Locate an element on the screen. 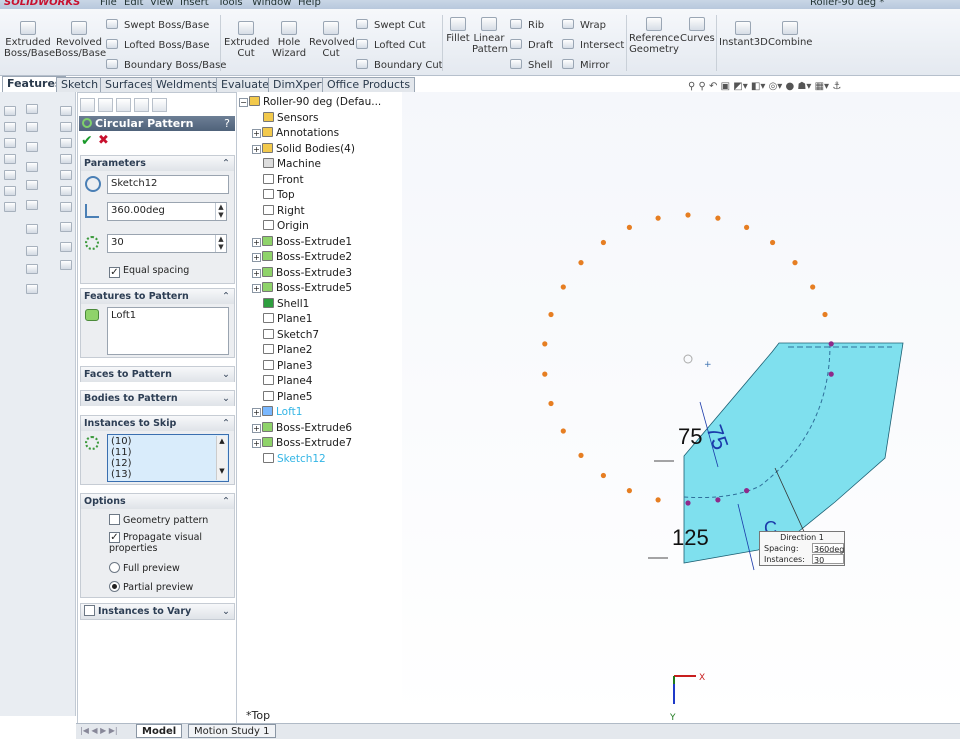  linear-pattern-button: Linear Pattern is located at coordinates (490, 36).